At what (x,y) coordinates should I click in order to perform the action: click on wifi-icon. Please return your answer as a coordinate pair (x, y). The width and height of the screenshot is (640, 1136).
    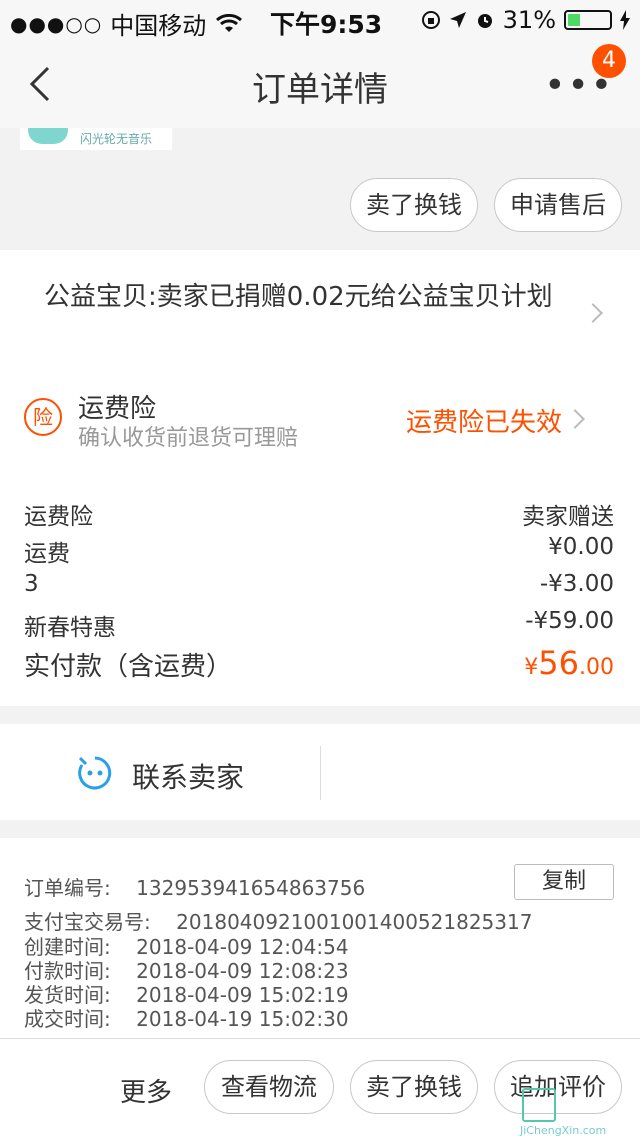
    Looking at the image, I should click on (229, 22).